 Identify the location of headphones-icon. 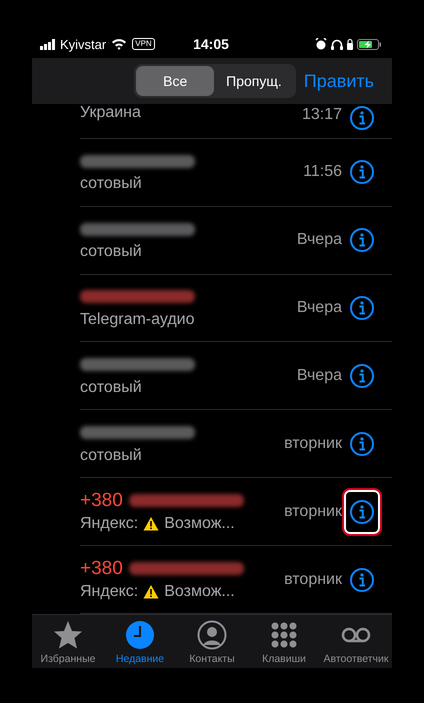
(337, 44).